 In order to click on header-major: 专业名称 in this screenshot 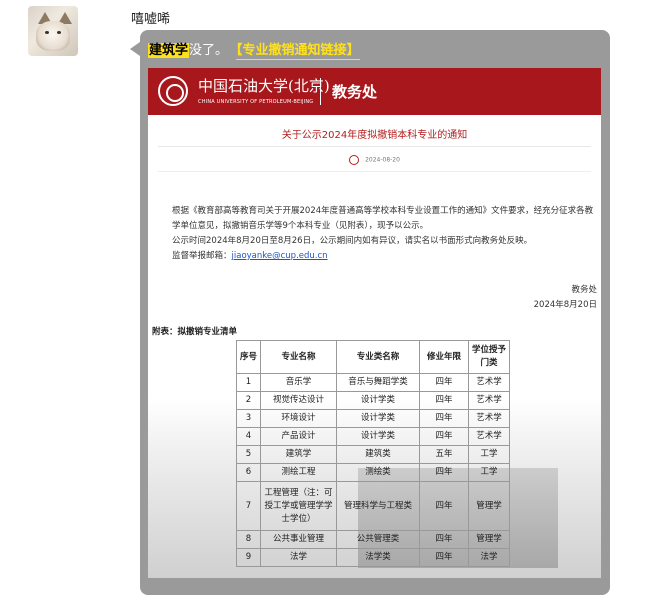, I will do `click(298, 357)`.